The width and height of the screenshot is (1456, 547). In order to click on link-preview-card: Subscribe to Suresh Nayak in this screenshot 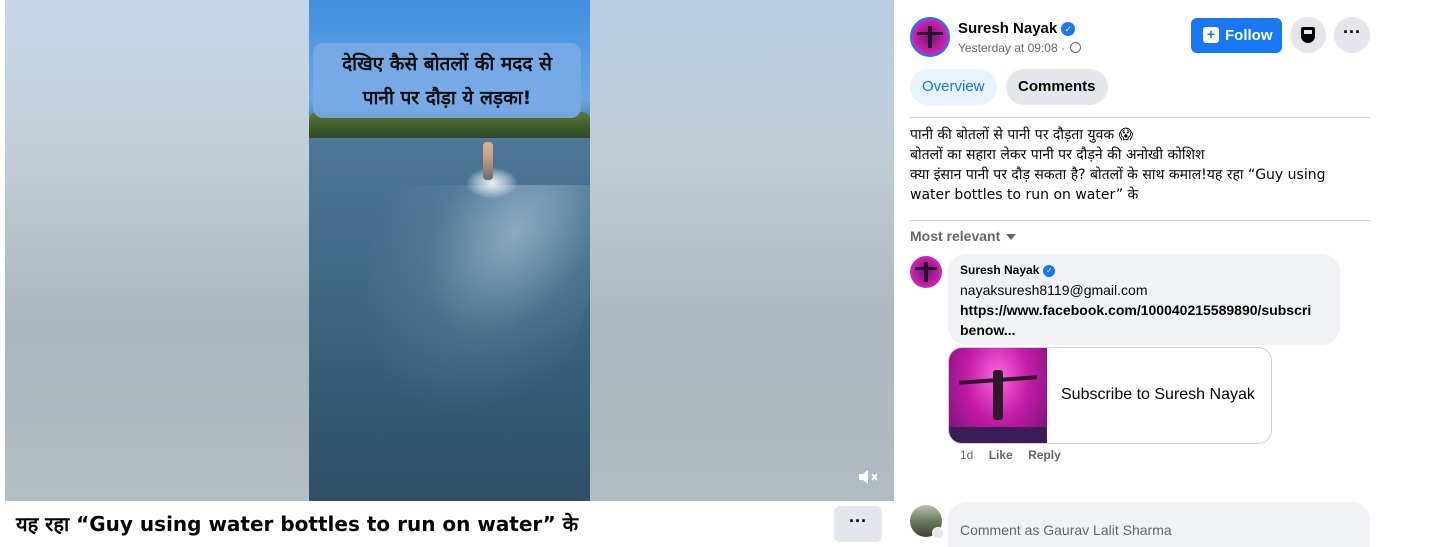, I will do `click(1110, 395)`.